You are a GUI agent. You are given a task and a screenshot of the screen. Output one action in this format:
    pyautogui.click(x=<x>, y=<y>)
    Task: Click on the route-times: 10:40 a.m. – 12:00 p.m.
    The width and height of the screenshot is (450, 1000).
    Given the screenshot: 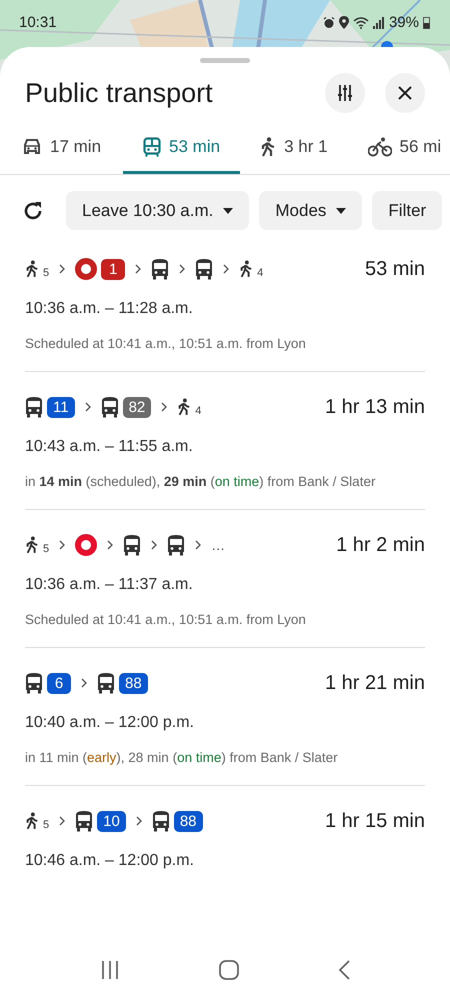 What is the action you would take?
    pyautogui.click(x=110, y=723)
    